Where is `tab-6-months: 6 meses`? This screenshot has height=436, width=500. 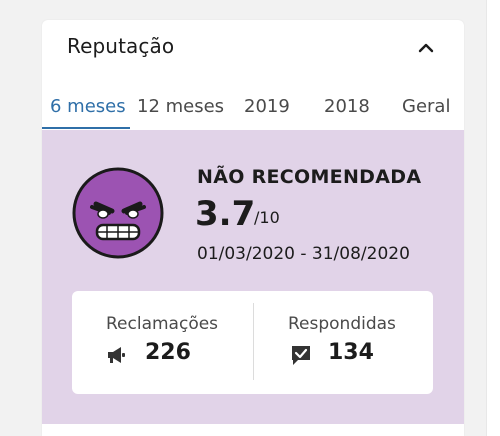
tab-6-months: 6 meses is located at coordinates (88, 106).